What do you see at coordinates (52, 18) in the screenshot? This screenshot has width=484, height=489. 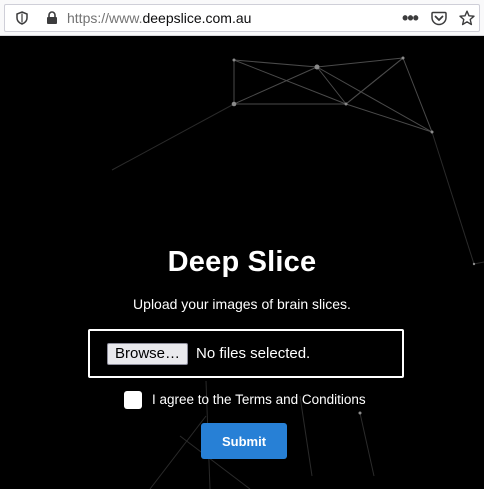 I see `lock-icon` at bounding box center [52, 18].